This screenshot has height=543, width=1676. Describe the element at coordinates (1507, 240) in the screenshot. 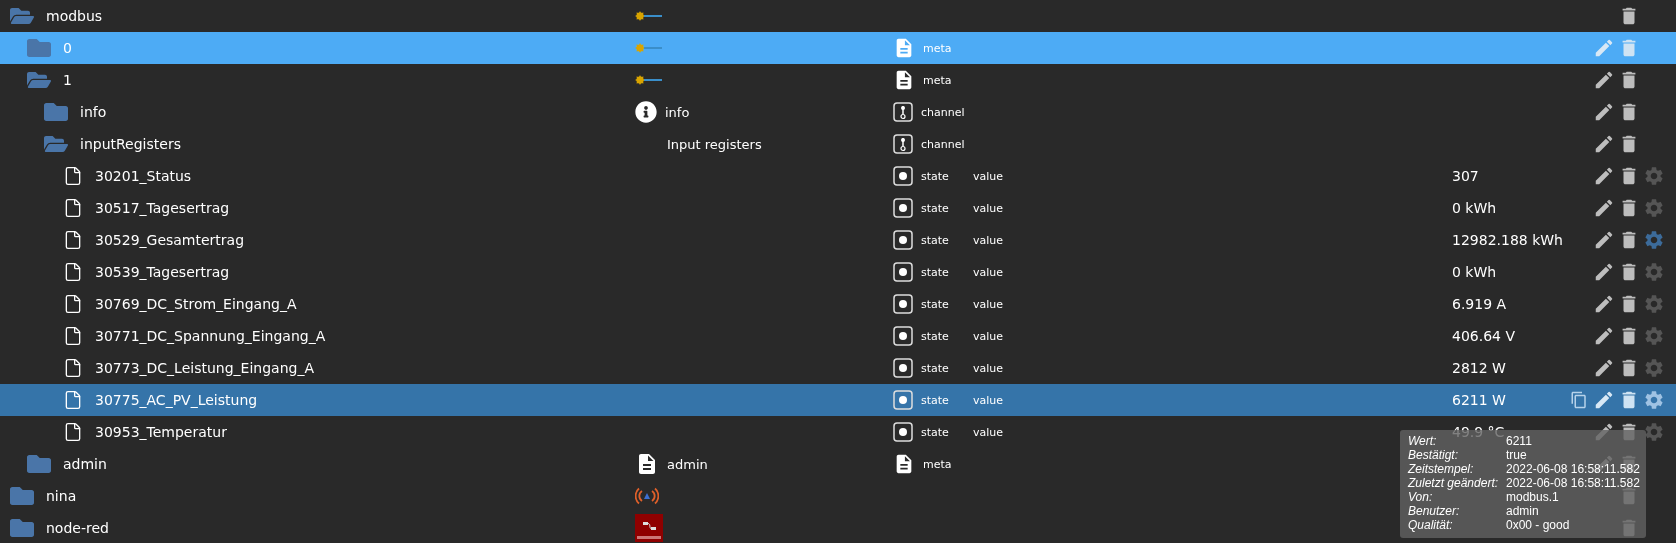

I see `state-value: 12982.188 kWh` at that location.